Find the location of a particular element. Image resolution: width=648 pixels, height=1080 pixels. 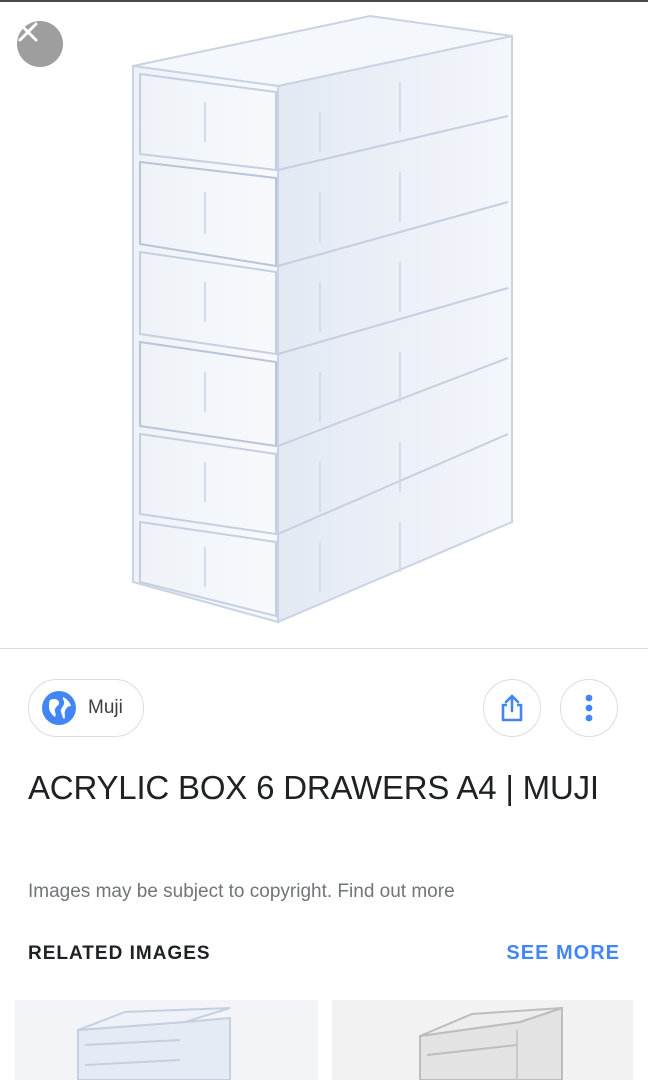

globe-icon is located at coordinates (59, 708).